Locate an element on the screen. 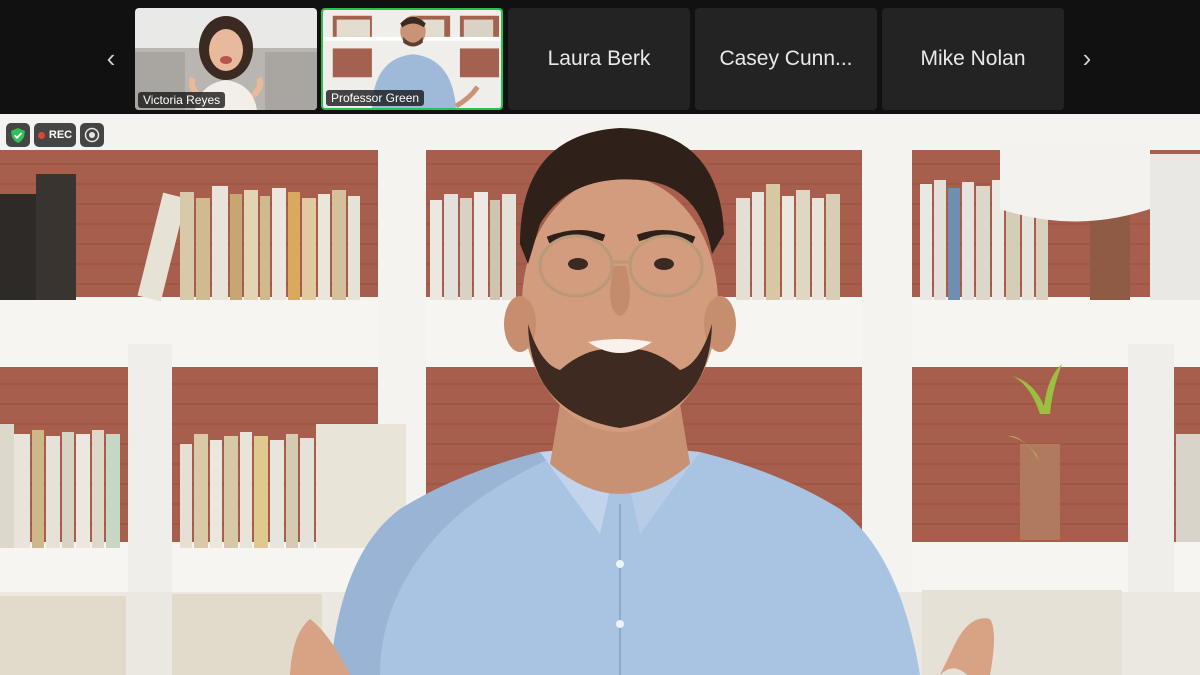 Image resolution: width=1200 pixels, height=675 pixels. recording-label: REC is located at coordinates (60, 135).